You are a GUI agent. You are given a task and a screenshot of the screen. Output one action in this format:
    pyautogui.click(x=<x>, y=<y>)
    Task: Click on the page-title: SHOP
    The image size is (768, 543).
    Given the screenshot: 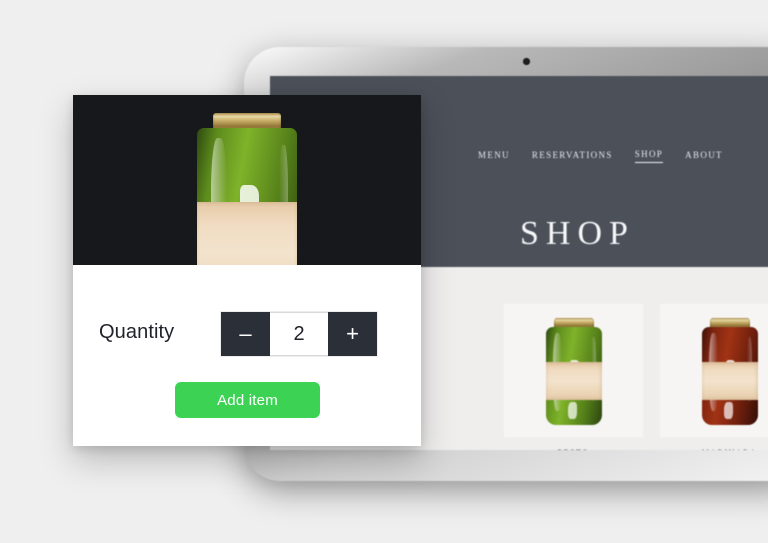 What is the action you would take?
    pyautogui.click(x=577, y=233)
    